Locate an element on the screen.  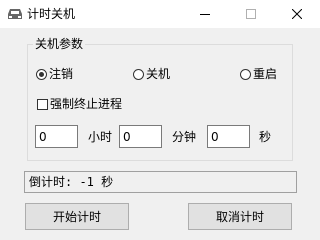
radio-label-restart: 重启 is located at coordinates (265, 74).